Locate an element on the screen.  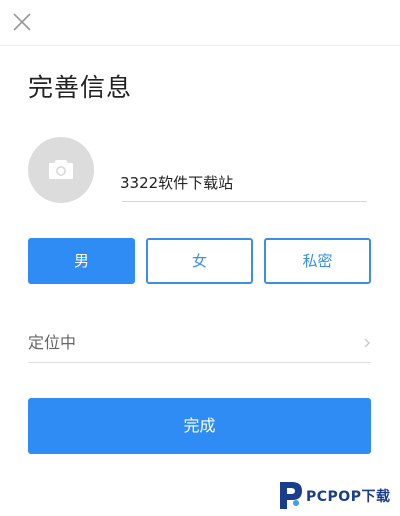
chevron-right-icon is located at coordinates (367, 343).